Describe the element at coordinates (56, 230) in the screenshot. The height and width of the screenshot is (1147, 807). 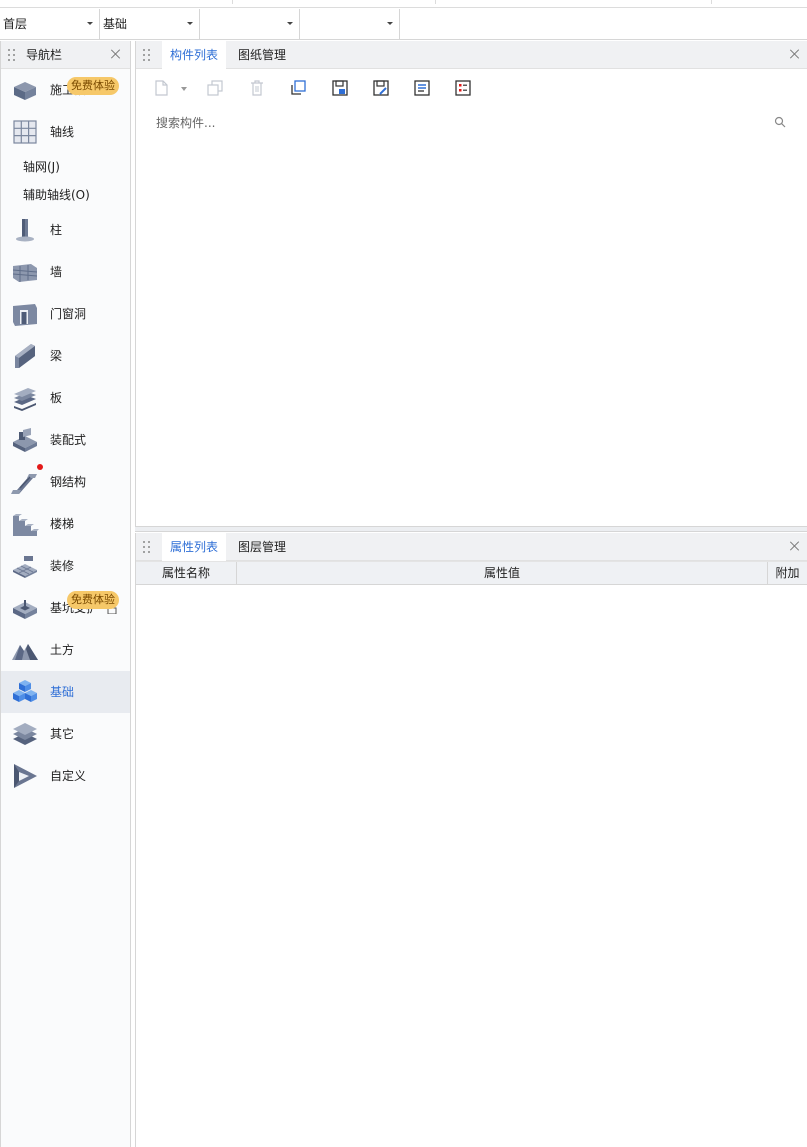
I see `nav-item-label: 柱` at that location.